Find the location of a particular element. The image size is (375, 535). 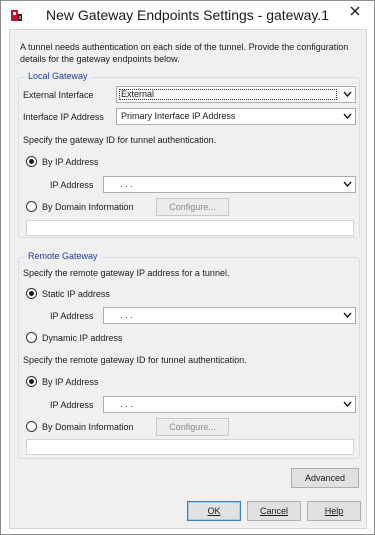

interface-ip-value: Primary Interface IP Address is located at coordinates (178, 116).